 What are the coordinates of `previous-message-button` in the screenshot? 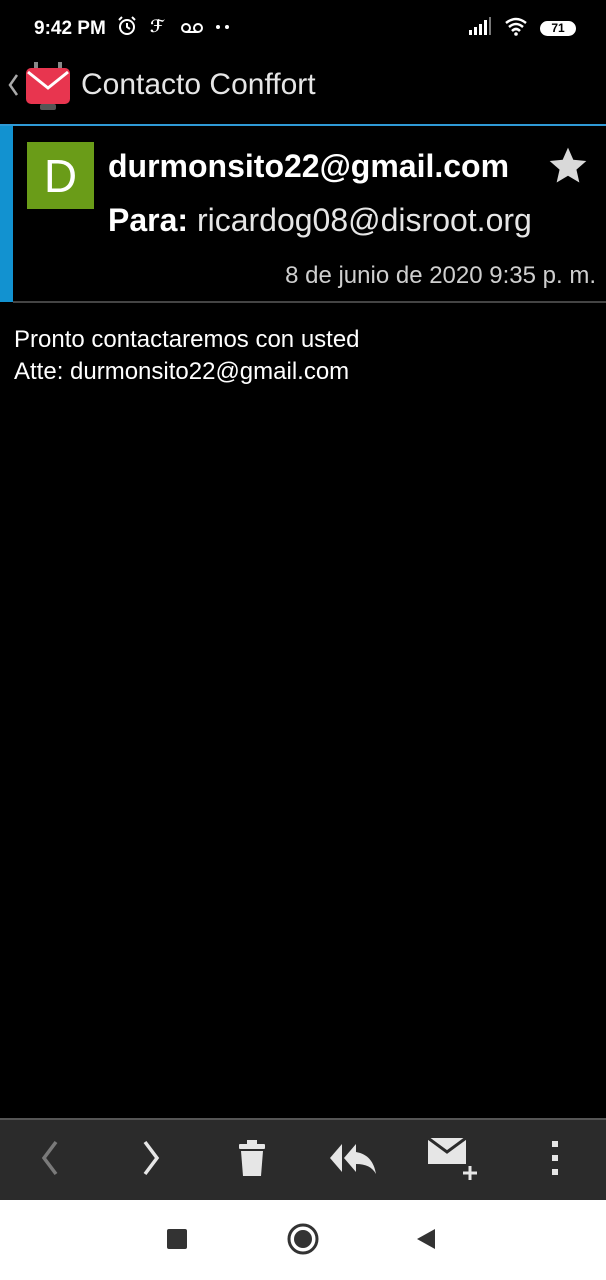 It's located at (50, 1160).